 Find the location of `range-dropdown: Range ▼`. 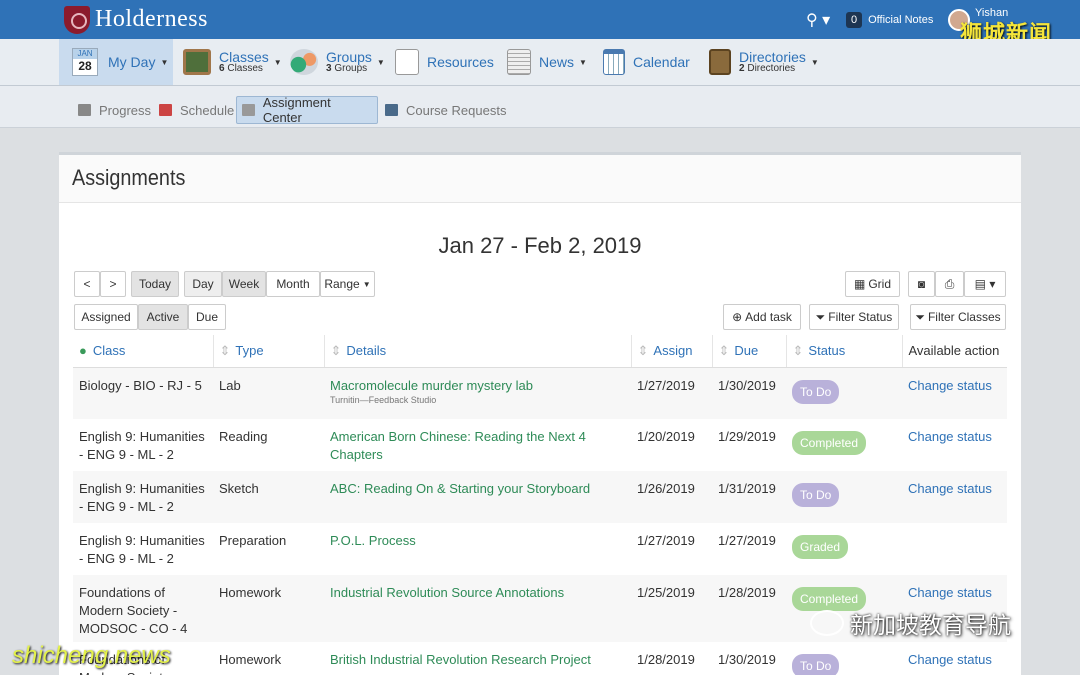

range-dropdown: Range ▼ is located at coordinates (347, 284).